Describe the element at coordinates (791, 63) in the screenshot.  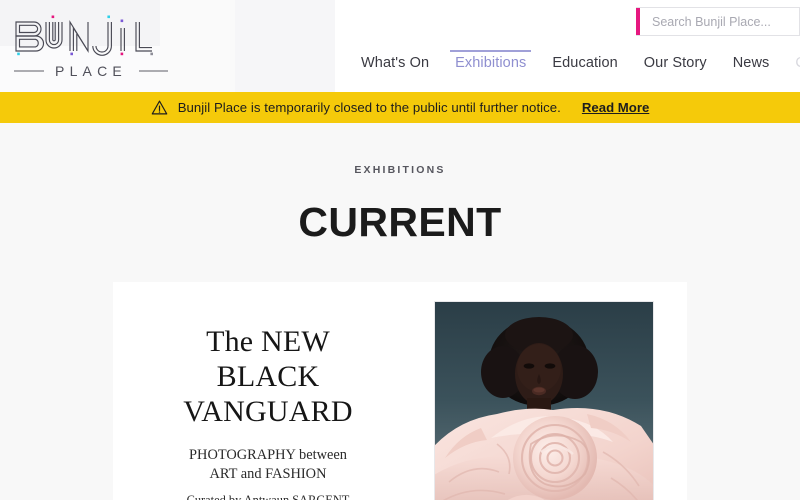
I see `nav-item-overflow: C` at that location.